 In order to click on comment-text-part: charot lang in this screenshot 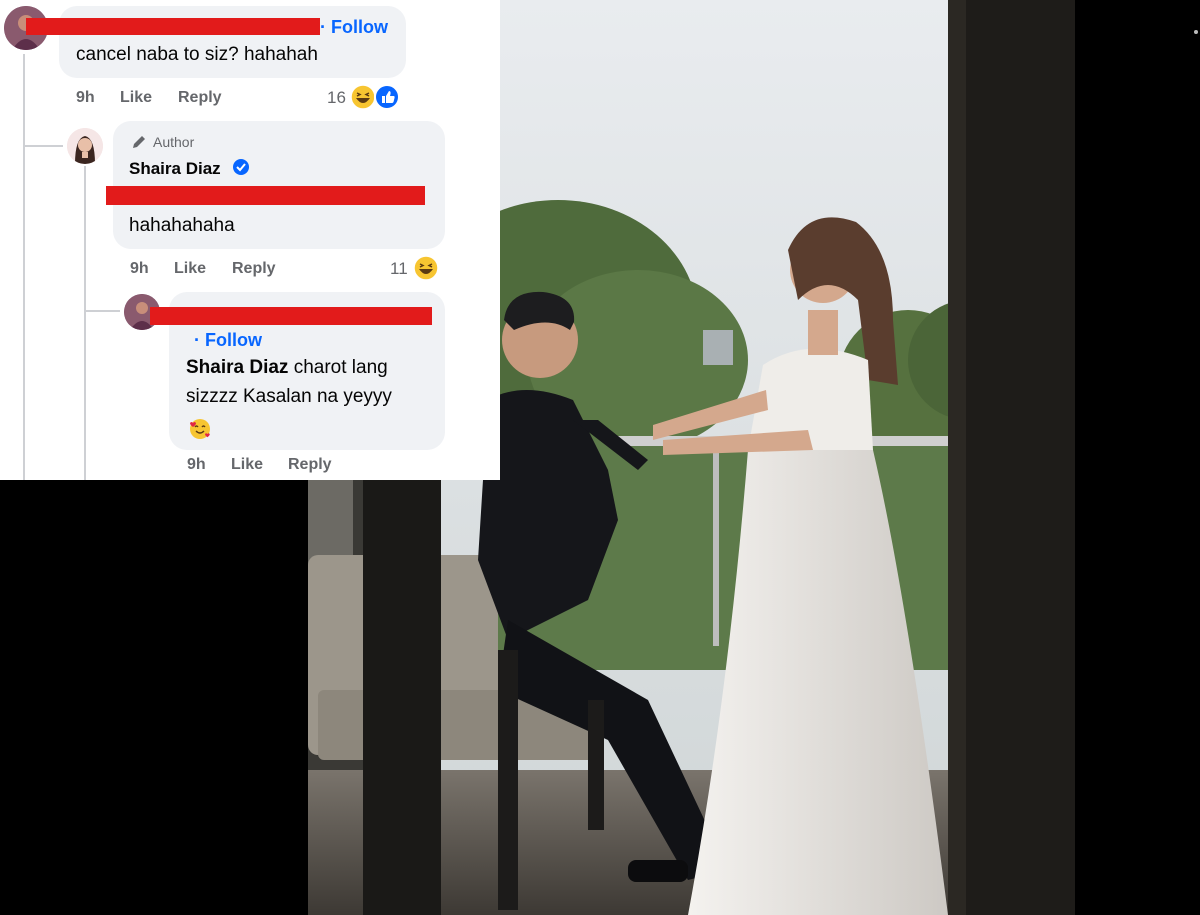, I will do `click(338, 367)`.